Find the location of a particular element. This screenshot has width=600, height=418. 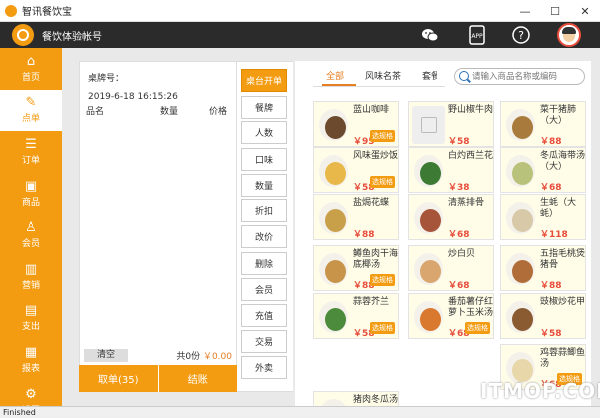

checkout-button: 结账 is located at coordinates (198, 378).